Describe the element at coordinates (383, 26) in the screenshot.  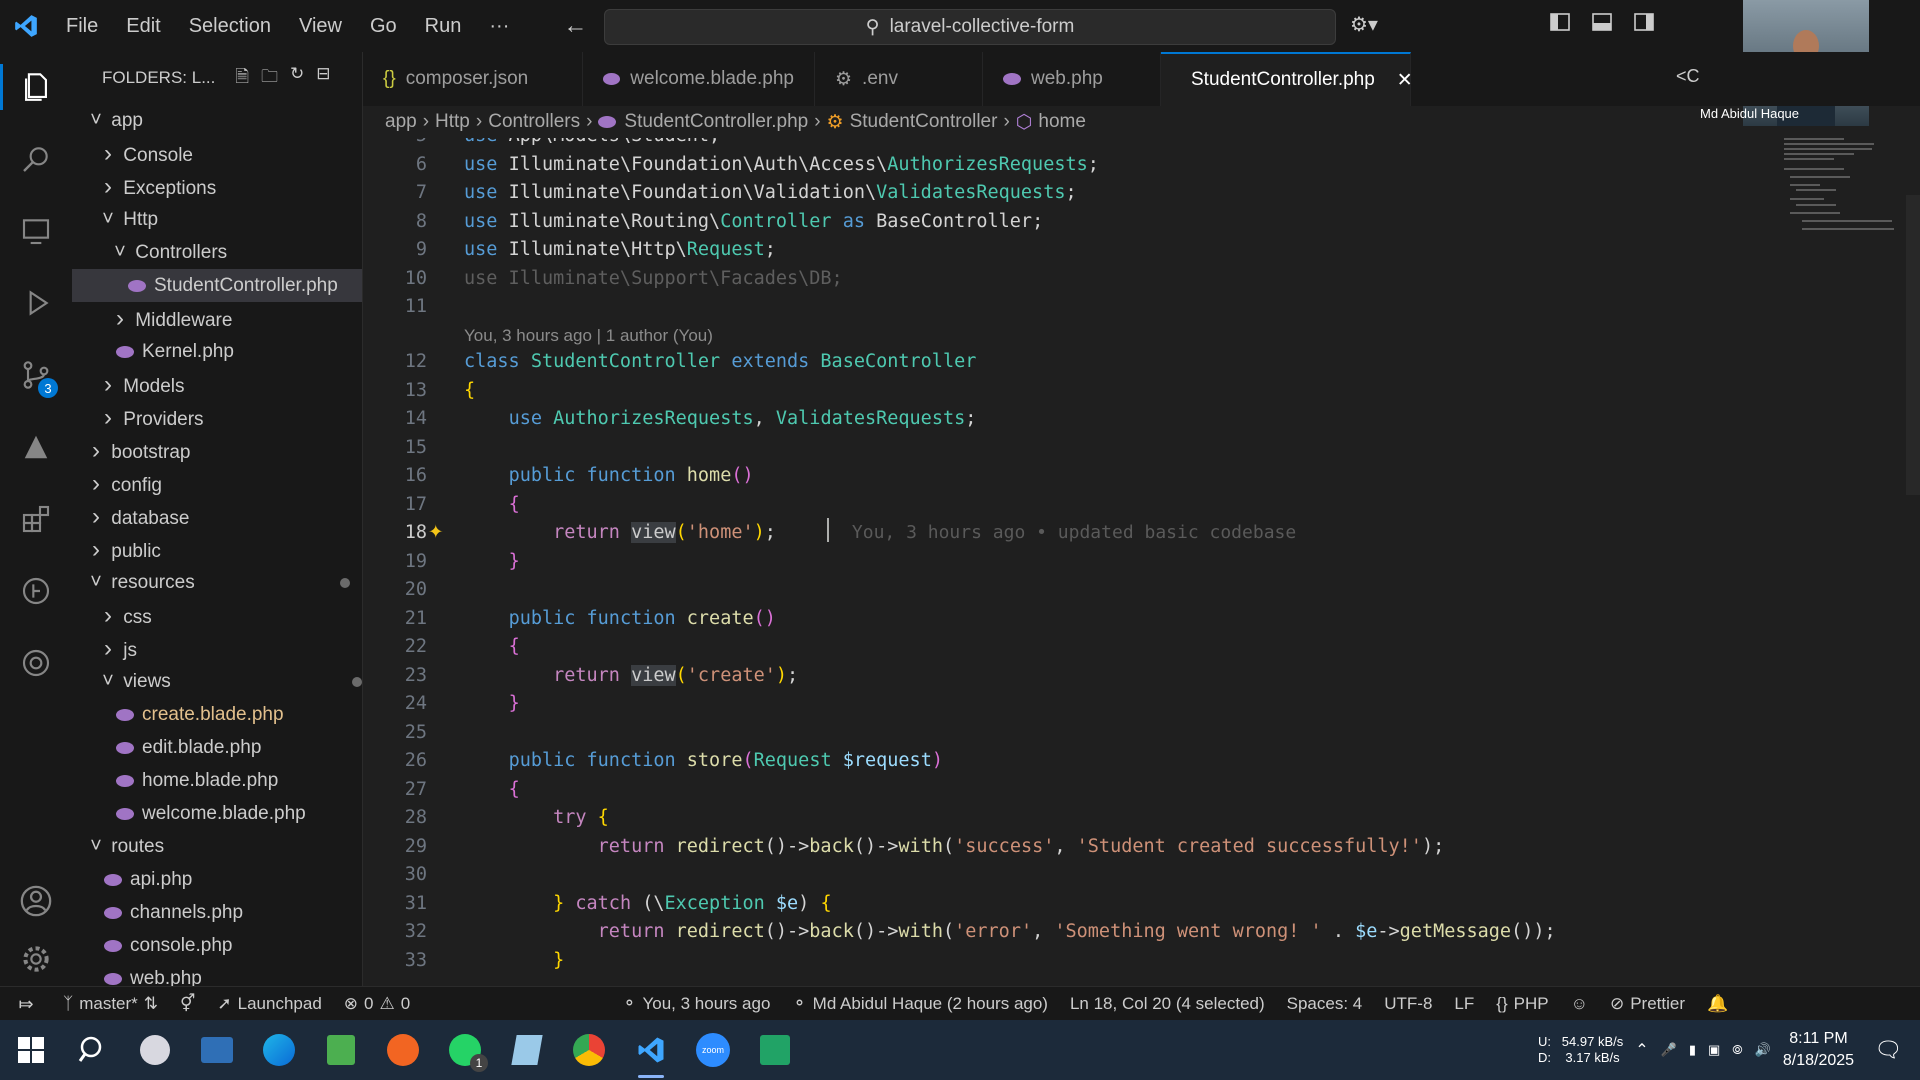
I see `menu-item-go: Go` at that location.